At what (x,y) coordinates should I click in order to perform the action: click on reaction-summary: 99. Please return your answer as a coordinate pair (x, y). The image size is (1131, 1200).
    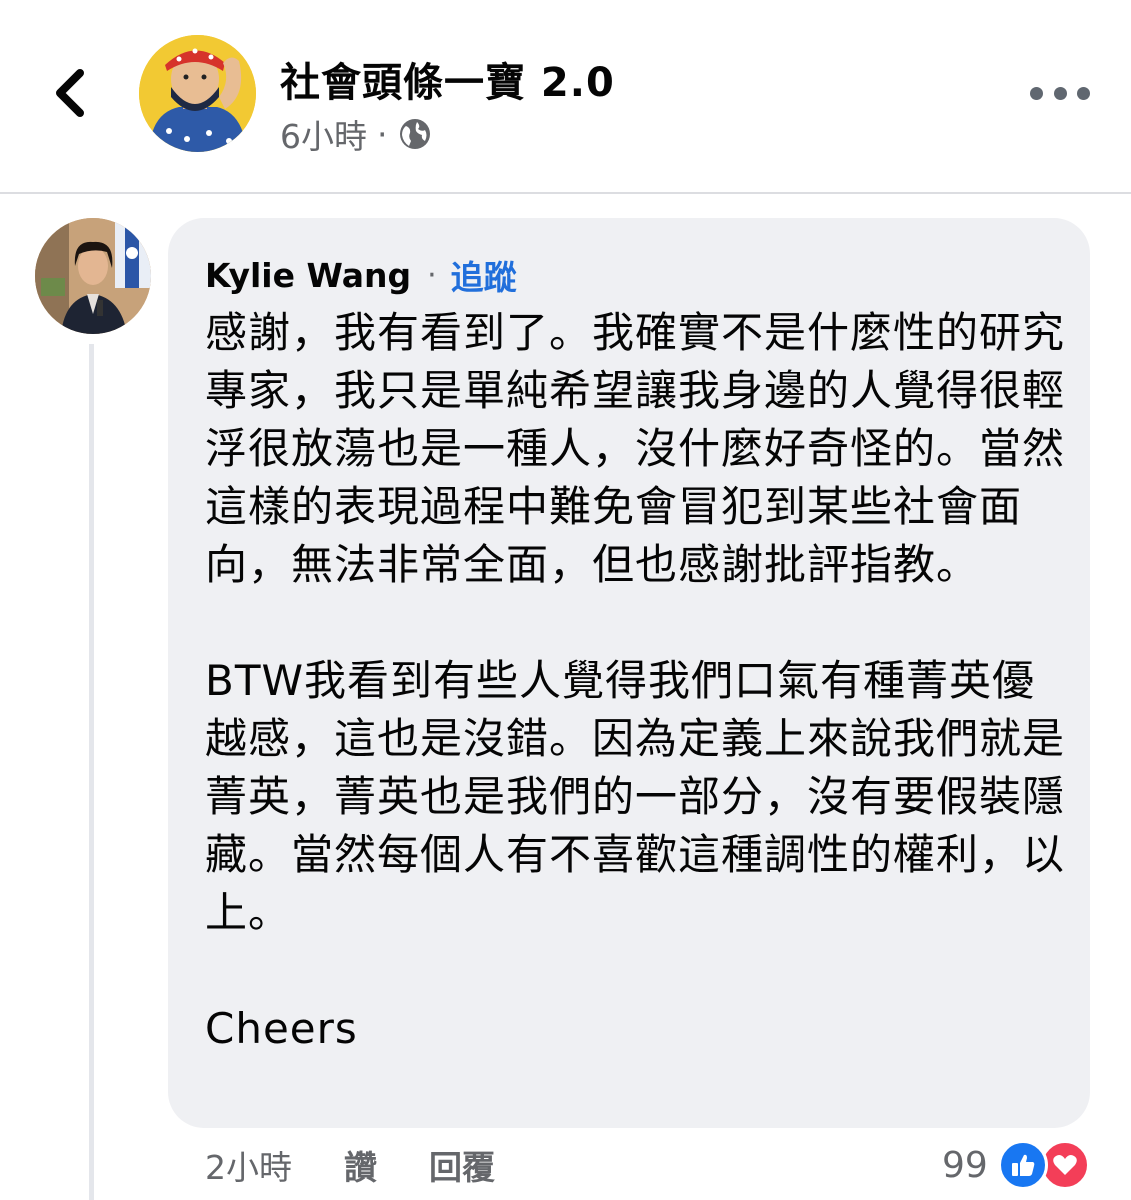
    Looking at the image, I should click on (1016, 1165).